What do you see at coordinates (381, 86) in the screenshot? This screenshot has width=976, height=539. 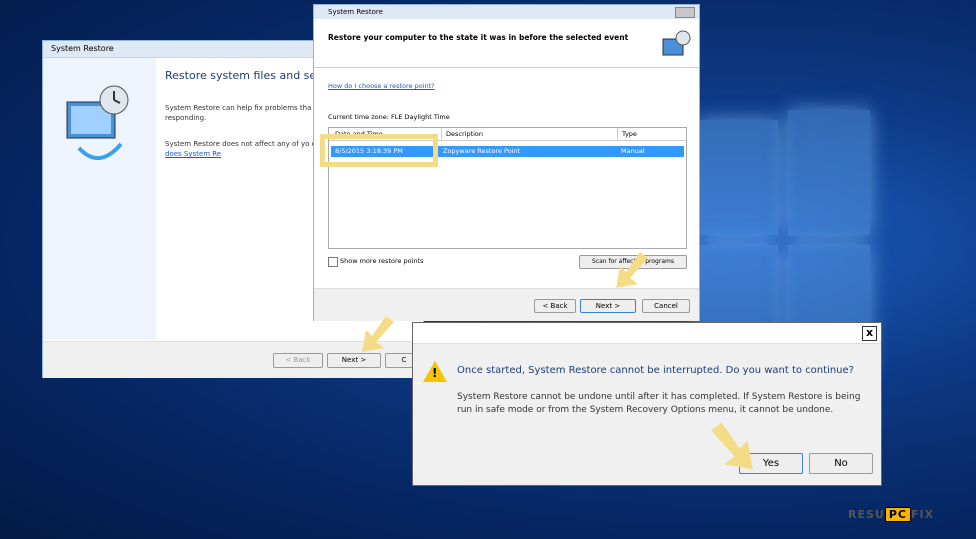 I see `help-link: How do I choose a restore point?` at bounding box center [381, 86].